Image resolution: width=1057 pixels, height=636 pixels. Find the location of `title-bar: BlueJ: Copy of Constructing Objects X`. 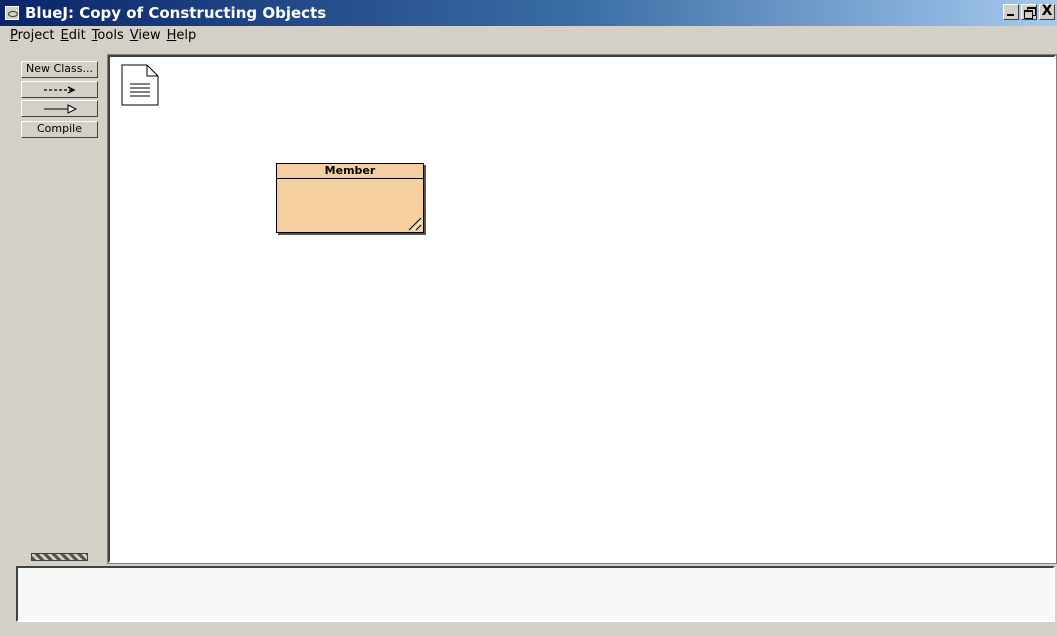

title-bar: BlueJ: Copy of Constructing Objects X is located at coordinates (528, 13).